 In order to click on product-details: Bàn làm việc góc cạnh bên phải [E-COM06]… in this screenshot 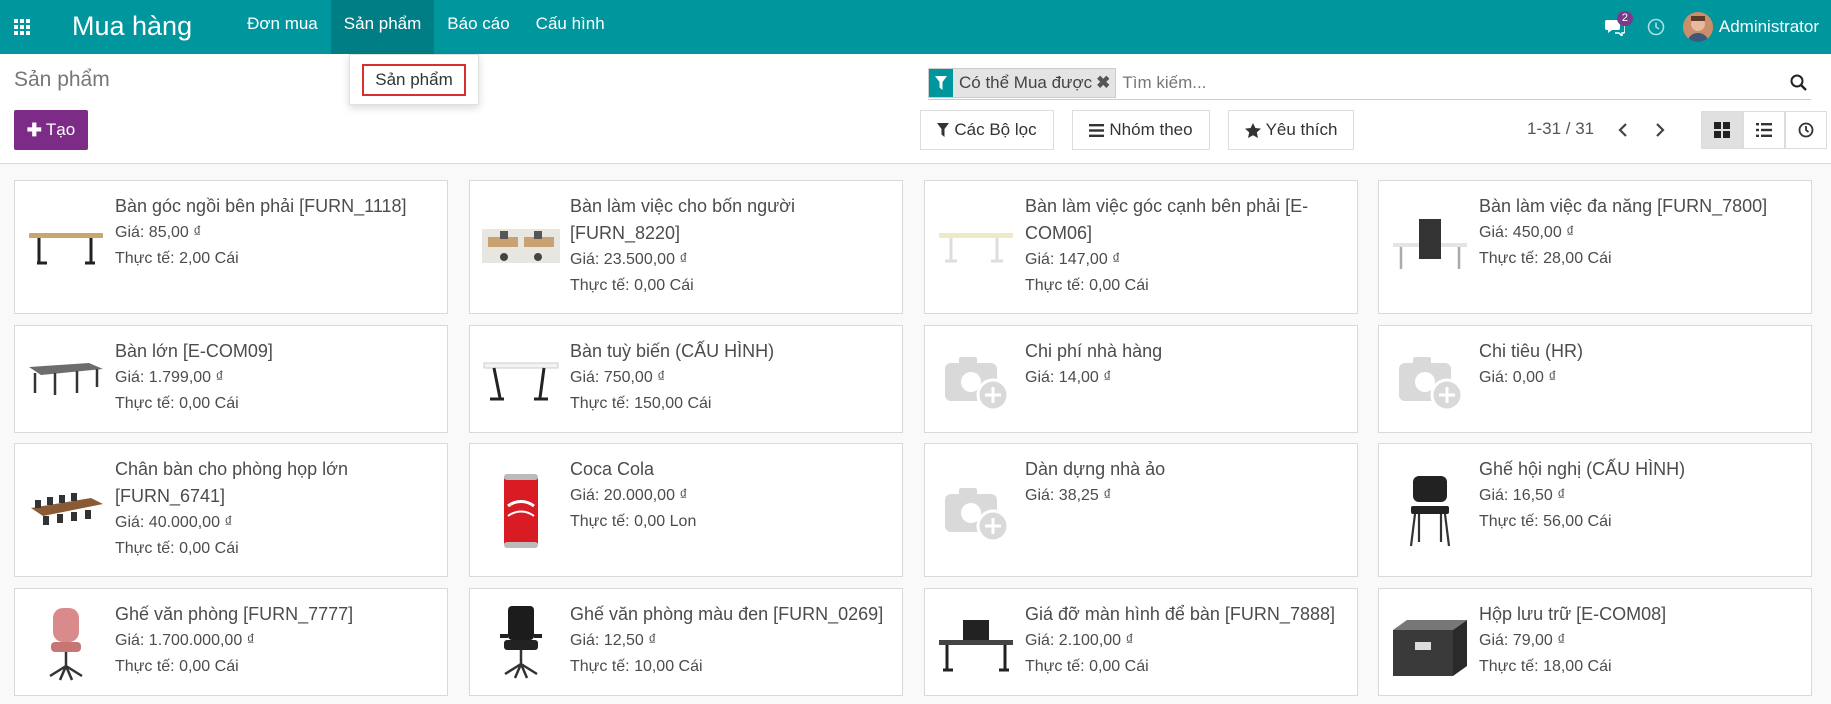, I will do `click(1186, 246)`.